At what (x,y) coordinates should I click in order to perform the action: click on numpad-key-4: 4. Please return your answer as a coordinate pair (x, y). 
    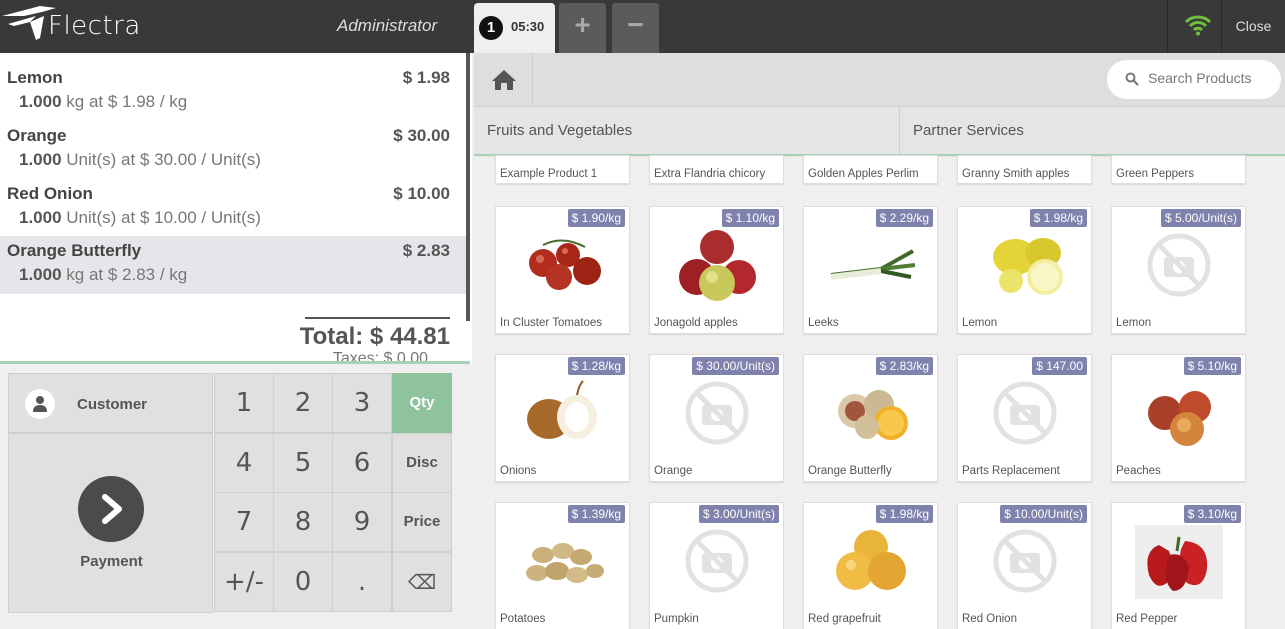
    Looking at the image, I should click on (244, 463).